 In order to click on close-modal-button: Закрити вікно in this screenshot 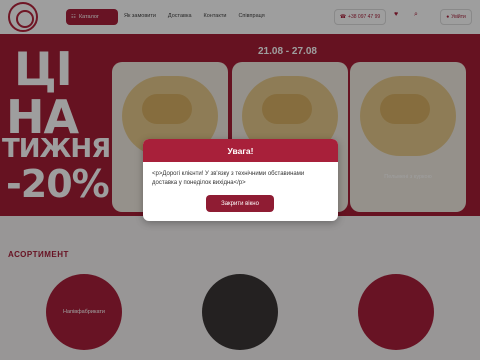, I will do `click(240, 203)`.